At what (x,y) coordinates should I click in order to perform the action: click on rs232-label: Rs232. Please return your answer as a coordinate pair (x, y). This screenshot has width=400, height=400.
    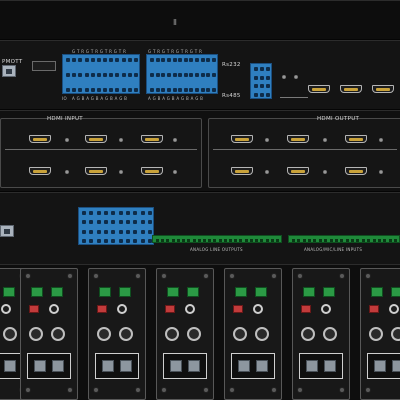
    Looking at the image, I should click on (231, 65).